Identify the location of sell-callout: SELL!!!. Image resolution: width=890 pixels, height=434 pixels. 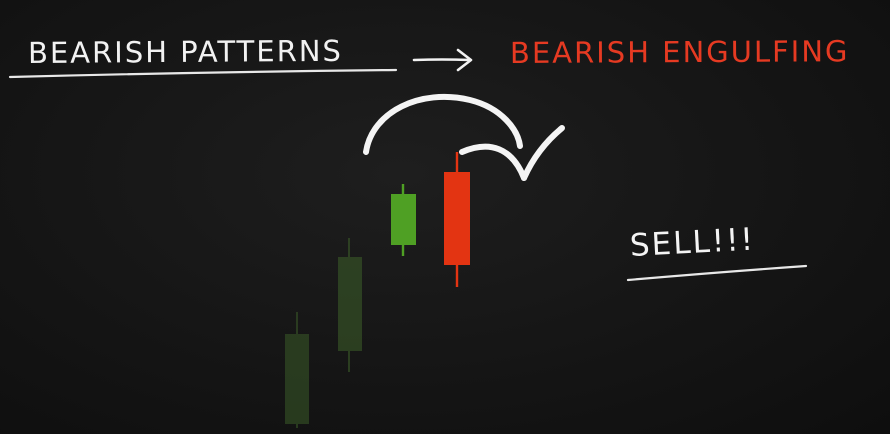
(692, 242).